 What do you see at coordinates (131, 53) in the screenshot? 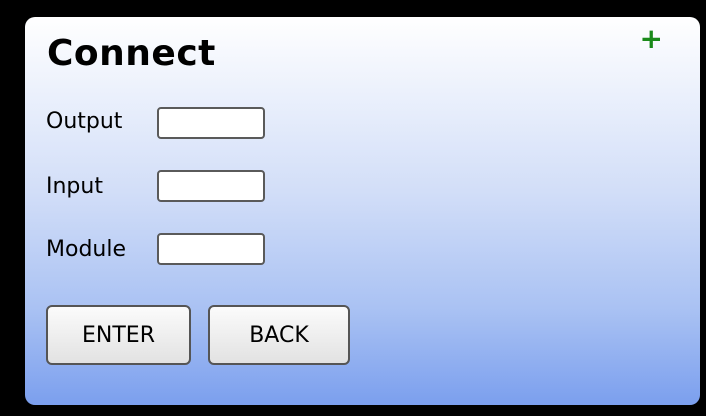
I see `dialog-title: Connect` at bounding box center [131, 53].